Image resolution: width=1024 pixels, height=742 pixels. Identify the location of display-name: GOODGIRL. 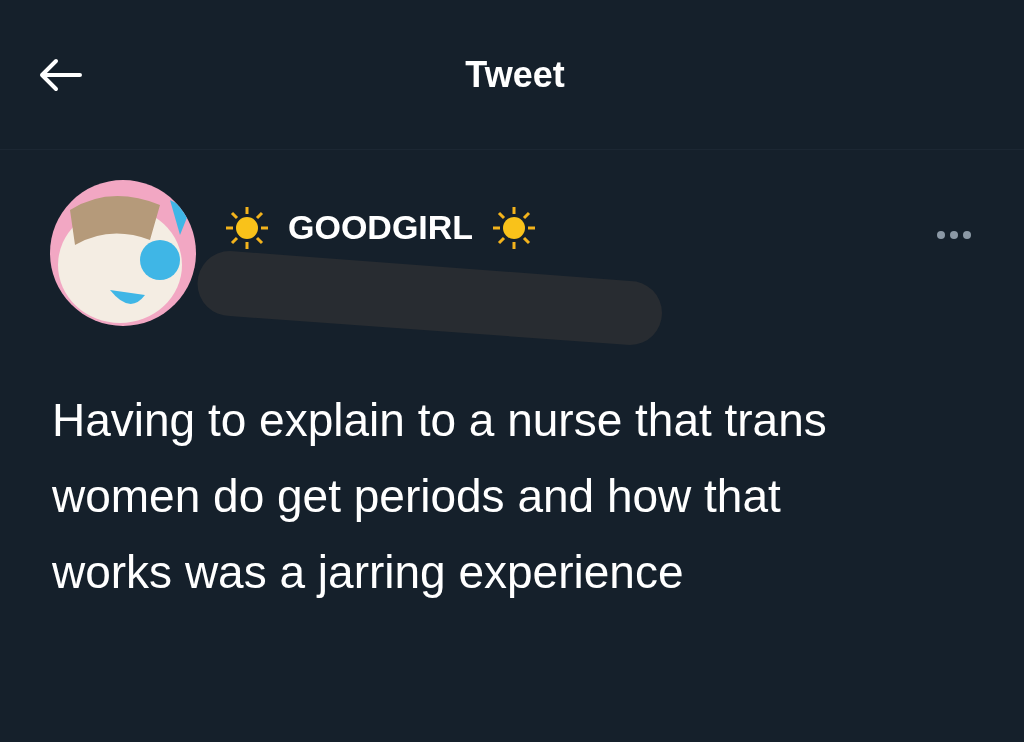
(381, 227).